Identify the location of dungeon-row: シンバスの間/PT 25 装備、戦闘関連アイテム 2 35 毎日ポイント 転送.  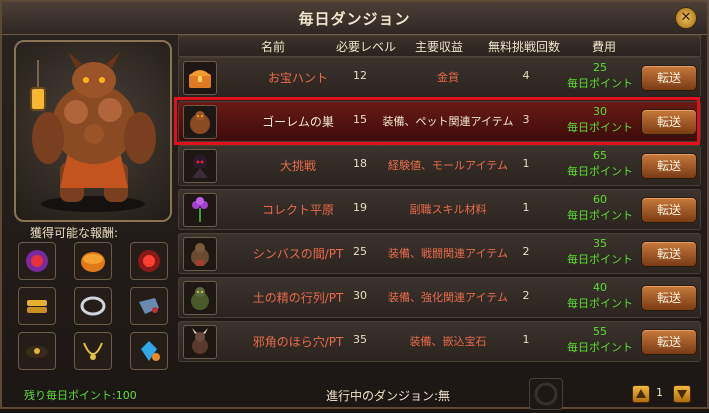
(439, 253).